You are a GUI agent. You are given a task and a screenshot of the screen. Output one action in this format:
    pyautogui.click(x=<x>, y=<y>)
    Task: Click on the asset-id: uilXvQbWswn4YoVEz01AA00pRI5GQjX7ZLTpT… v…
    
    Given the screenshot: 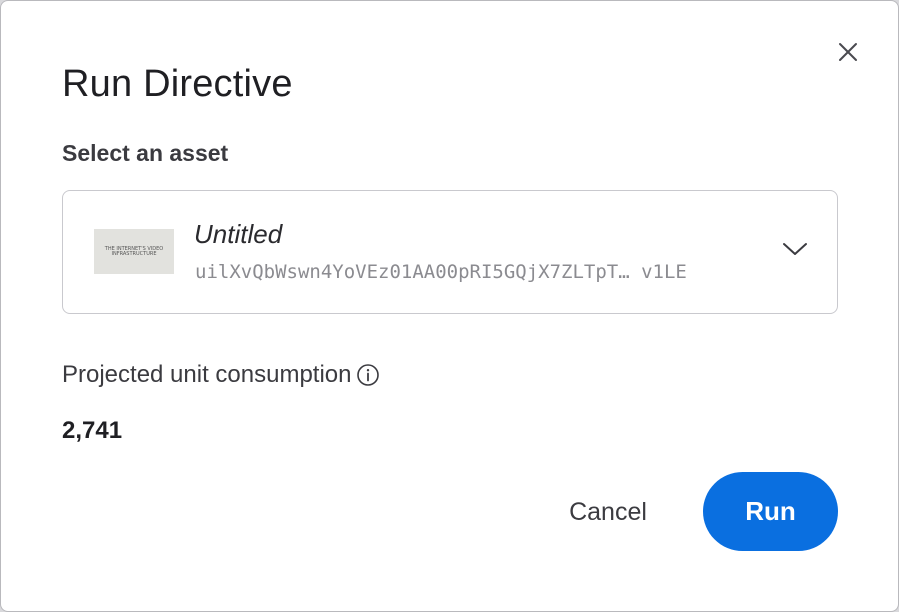 What is the action you would take?
    pyautogui.click(x=441, y=272)
    